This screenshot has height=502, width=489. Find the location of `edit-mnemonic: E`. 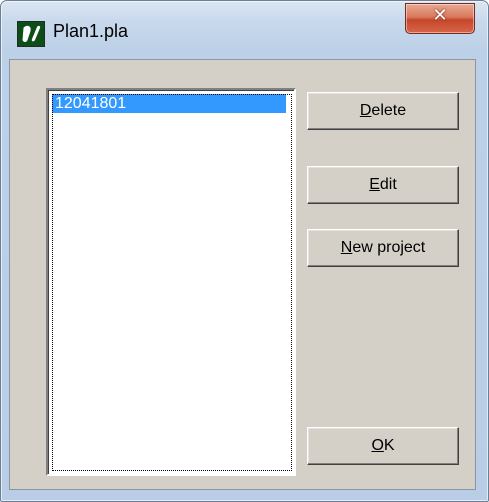

edit-mnemonic: E is located at coordinates (374, 184).